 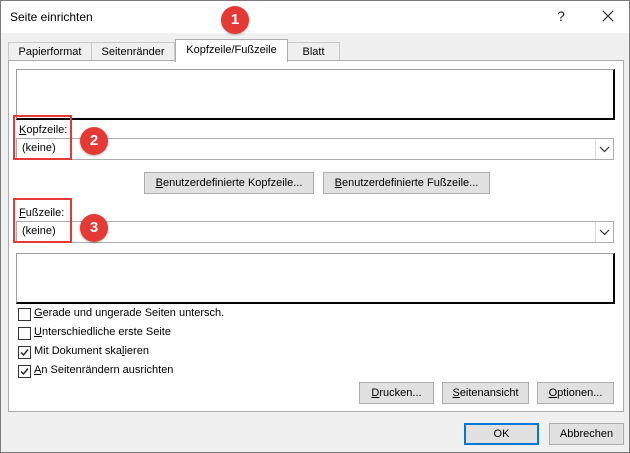 I want to click on checkbox-label: Gerade und ungerade Seiten untersch., so click(x=129, y=313).